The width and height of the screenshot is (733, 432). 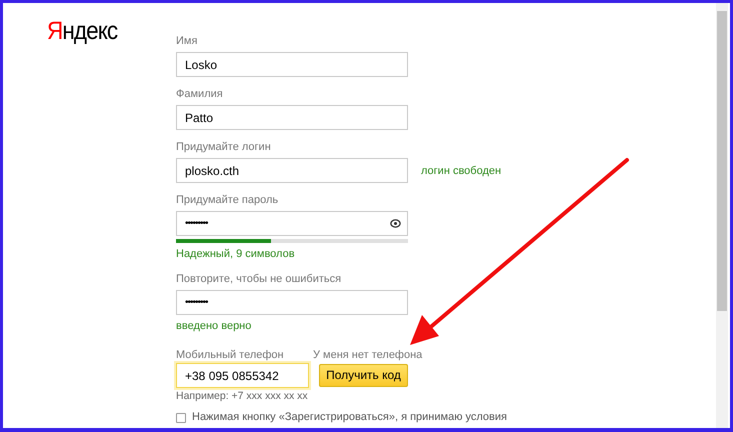 I want to click on input-field: plosko.cth, so click(x=292, y=170).